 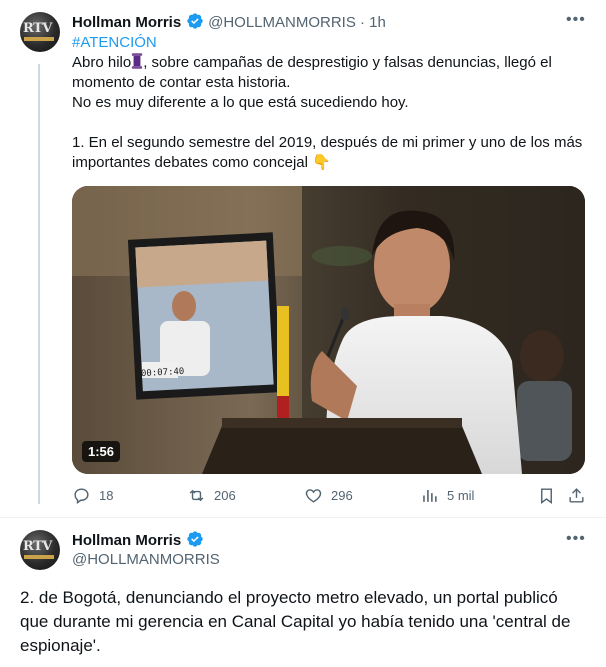 I want to click on bookmark-button, so click(x=546, y=495).